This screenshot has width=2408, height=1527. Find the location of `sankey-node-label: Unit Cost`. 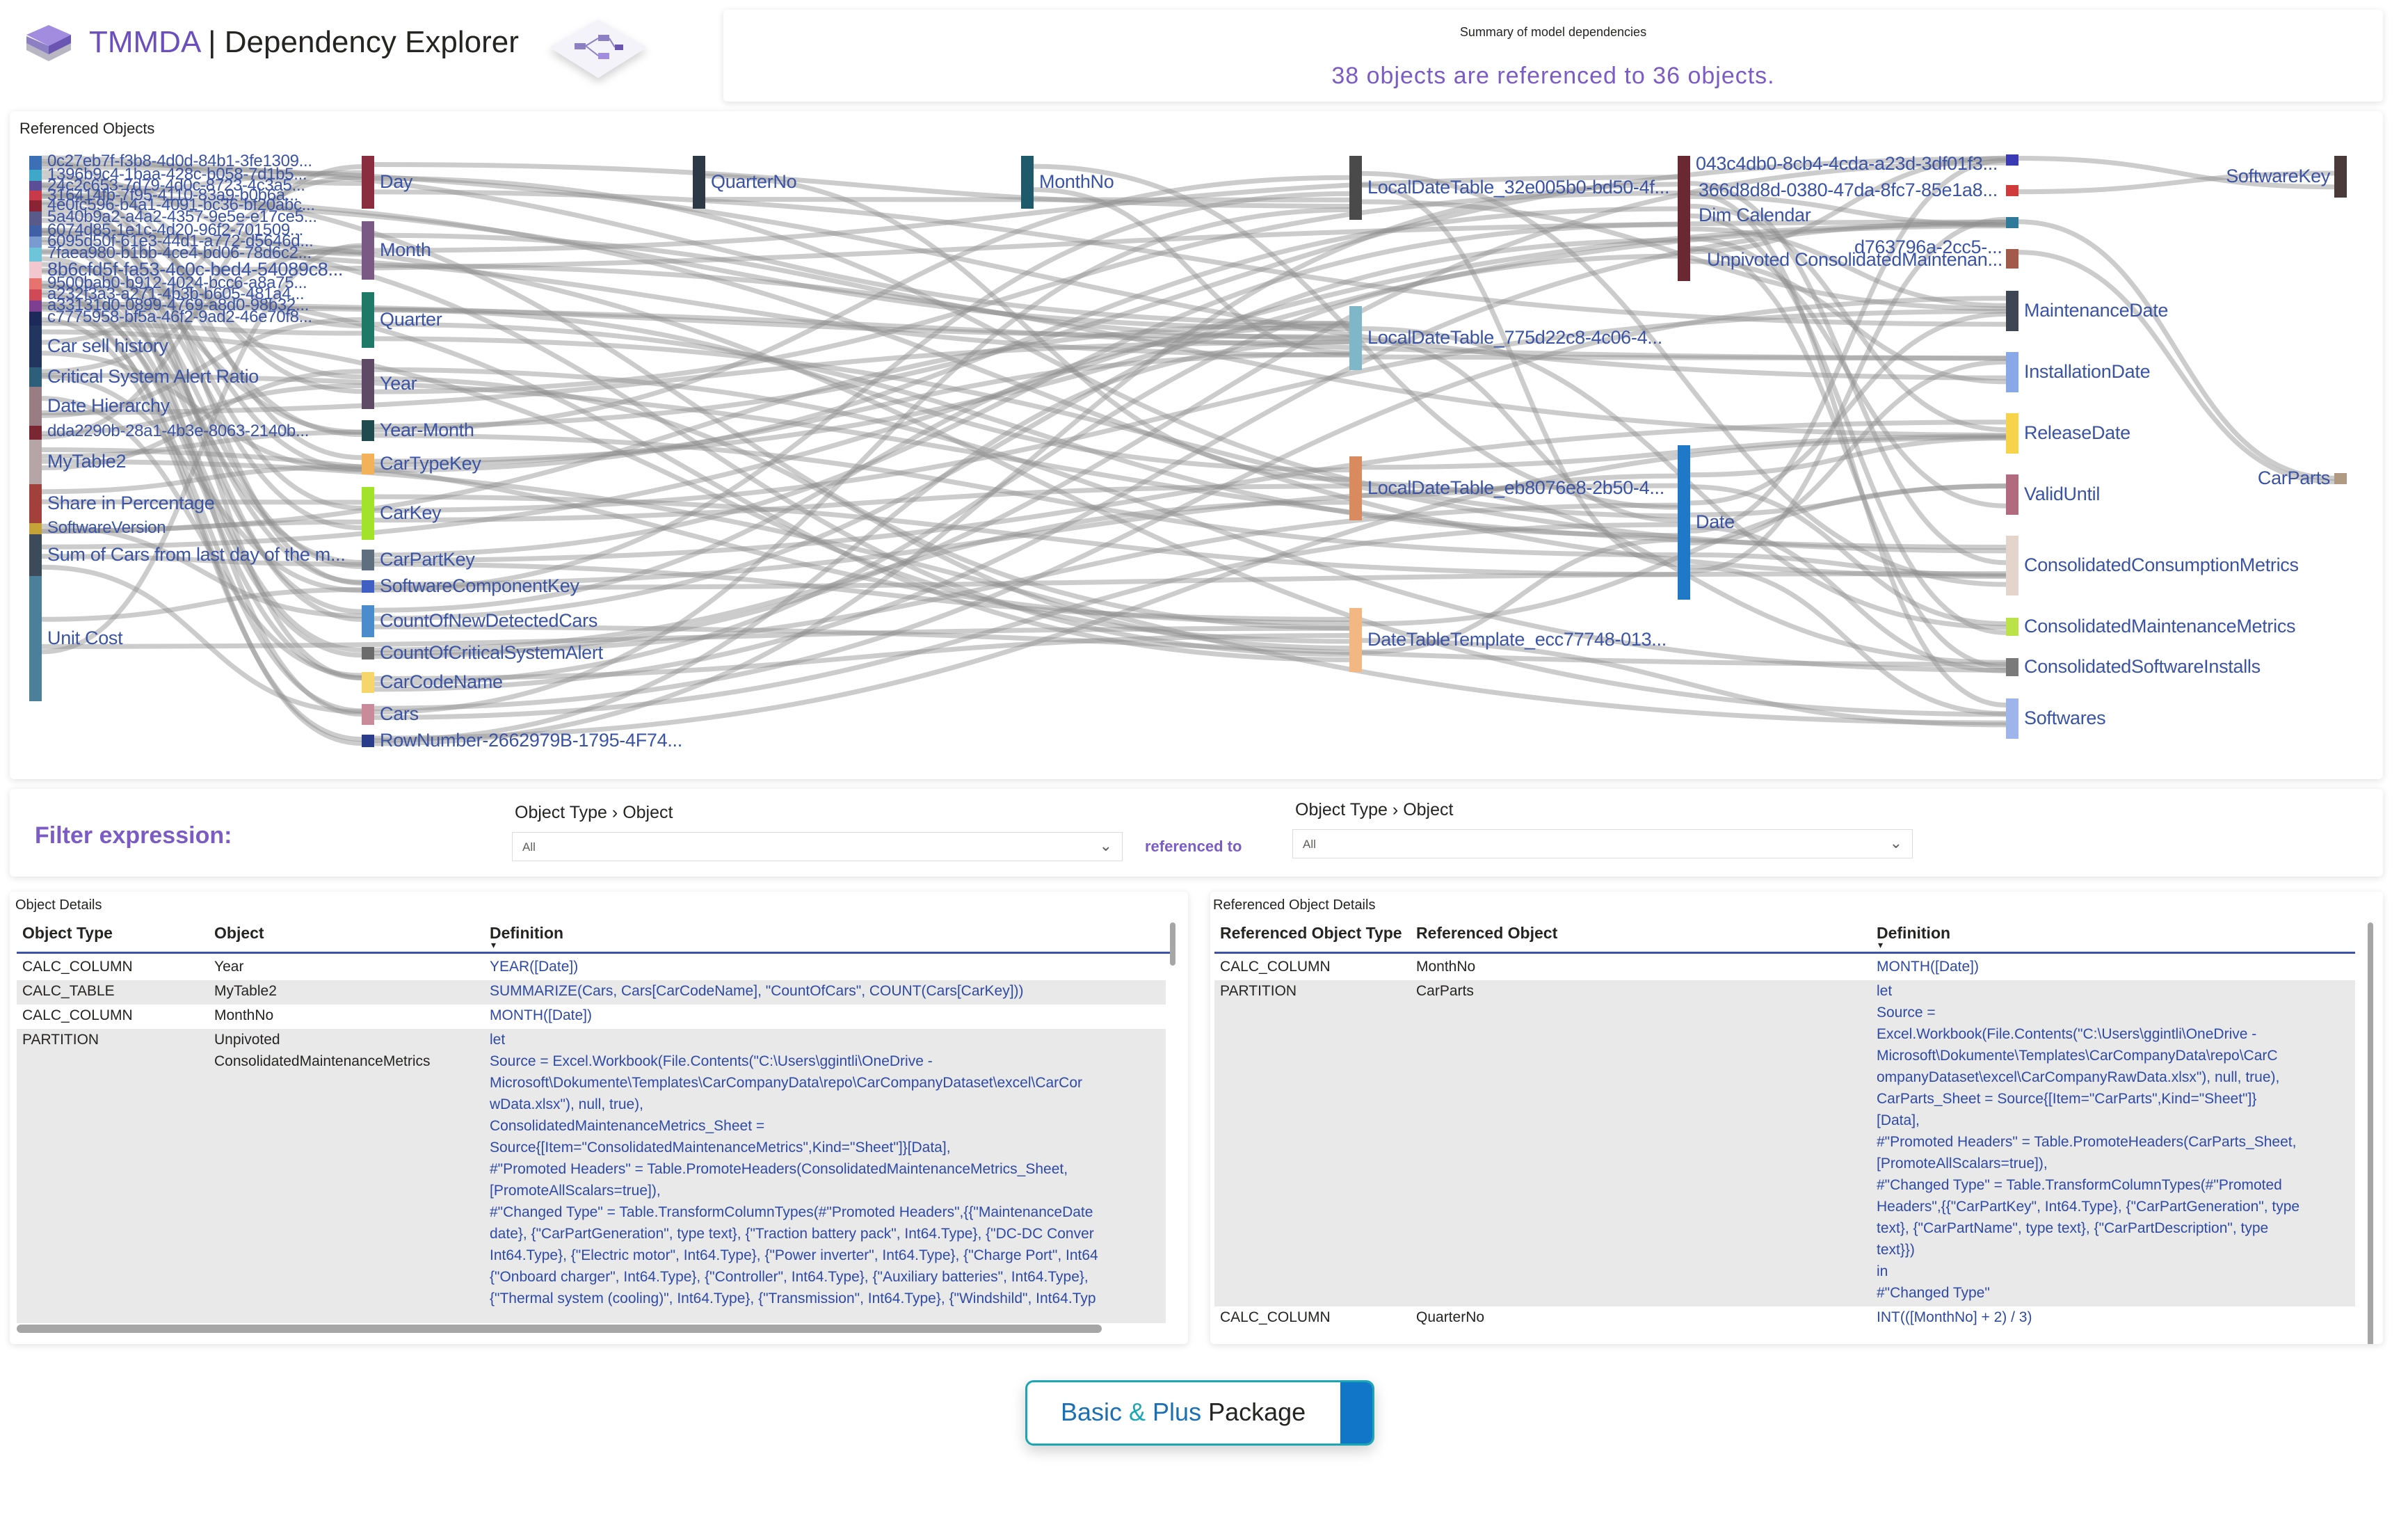

sankey-node-label: Unit Cost is located at coordinates (85, 637).